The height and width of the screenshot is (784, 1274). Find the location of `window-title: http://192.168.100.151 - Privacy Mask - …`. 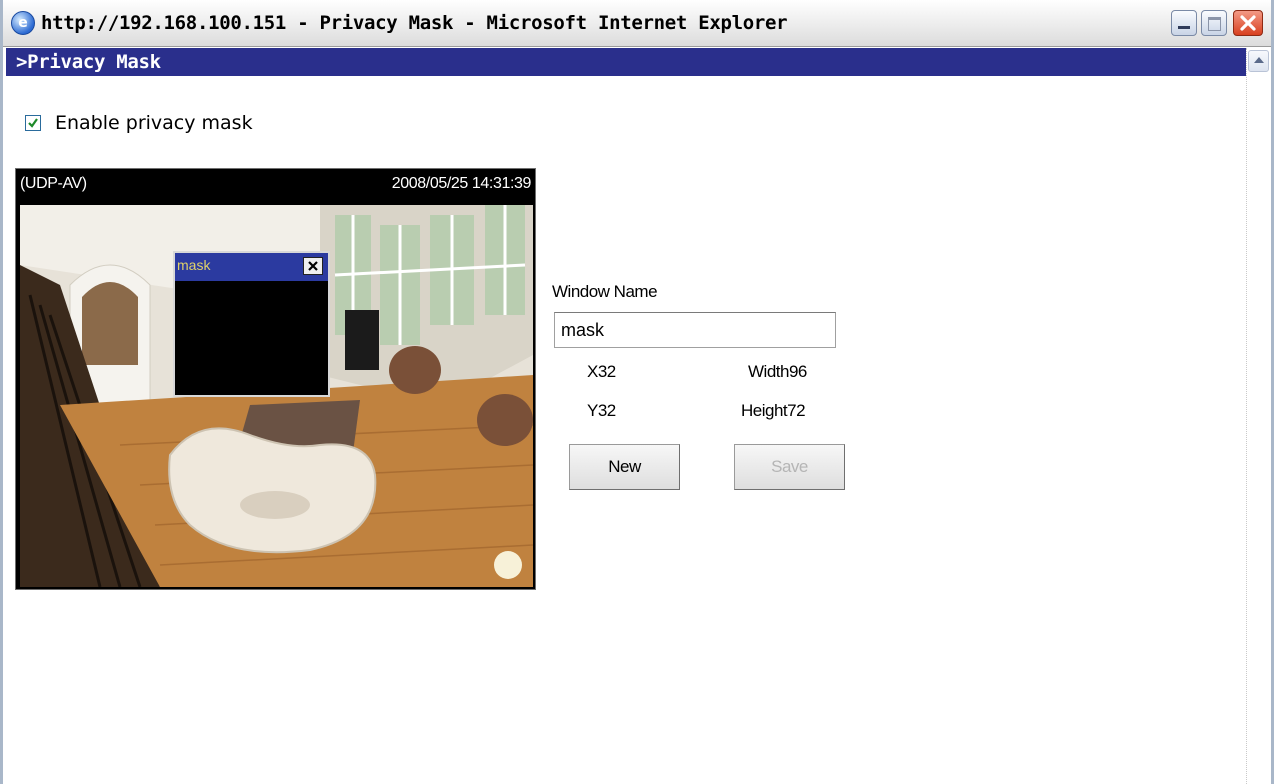

window-title: http://192.168.100.151 - Privacy Mask - … is located at coordinates (414, 23).